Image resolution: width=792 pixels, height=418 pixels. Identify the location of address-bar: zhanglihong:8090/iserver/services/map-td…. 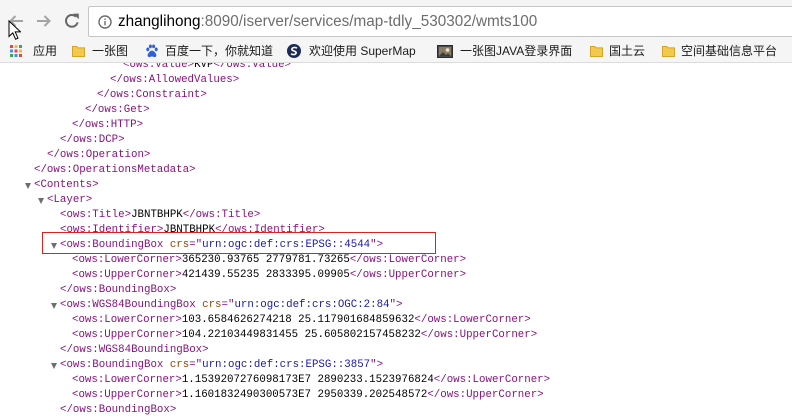
(440, 21).